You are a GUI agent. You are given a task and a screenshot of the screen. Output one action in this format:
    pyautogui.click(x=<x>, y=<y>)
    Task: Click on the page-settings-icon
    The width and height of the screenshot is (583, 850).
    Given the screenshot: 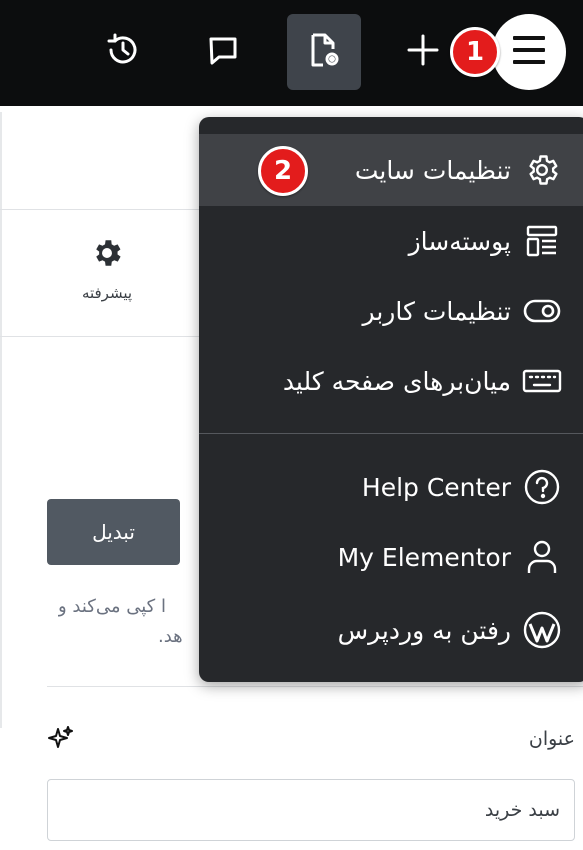 What is the action you would take?
    pyautogui.click(x=324, y=52)
    